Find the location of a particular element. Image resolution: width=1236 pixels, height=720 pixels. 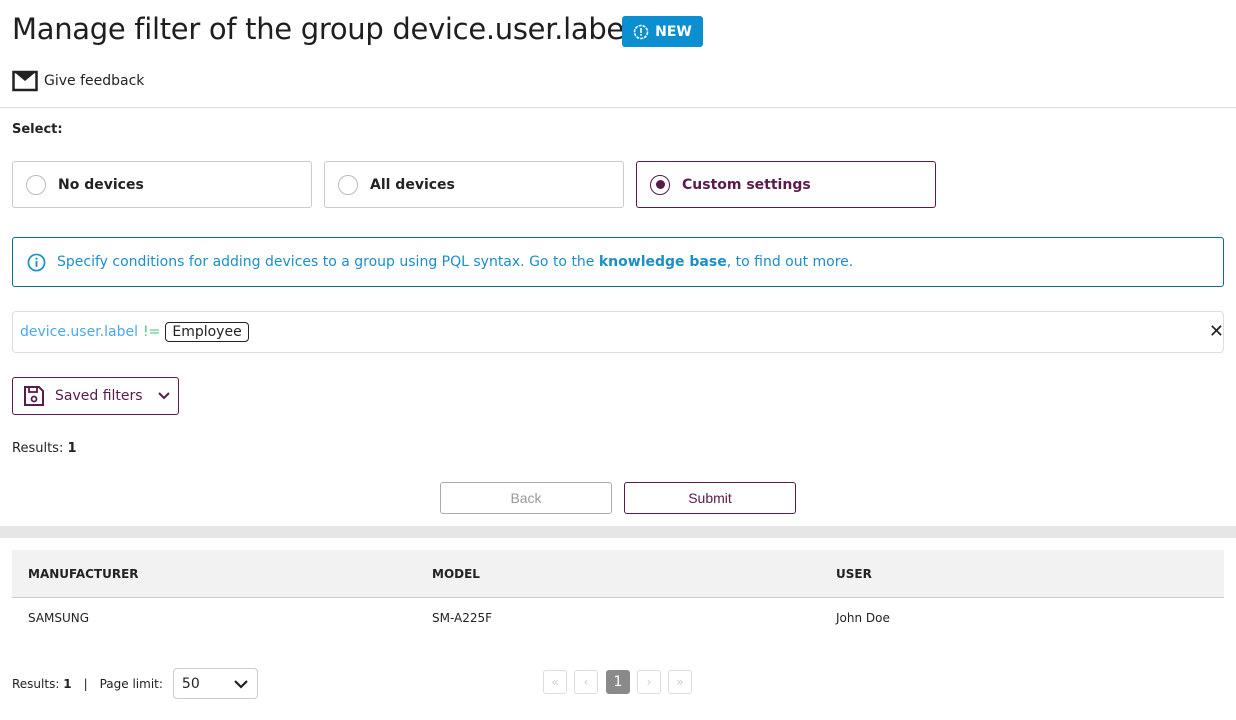

query-field: device.user.label is located at coordinates (79, 332).